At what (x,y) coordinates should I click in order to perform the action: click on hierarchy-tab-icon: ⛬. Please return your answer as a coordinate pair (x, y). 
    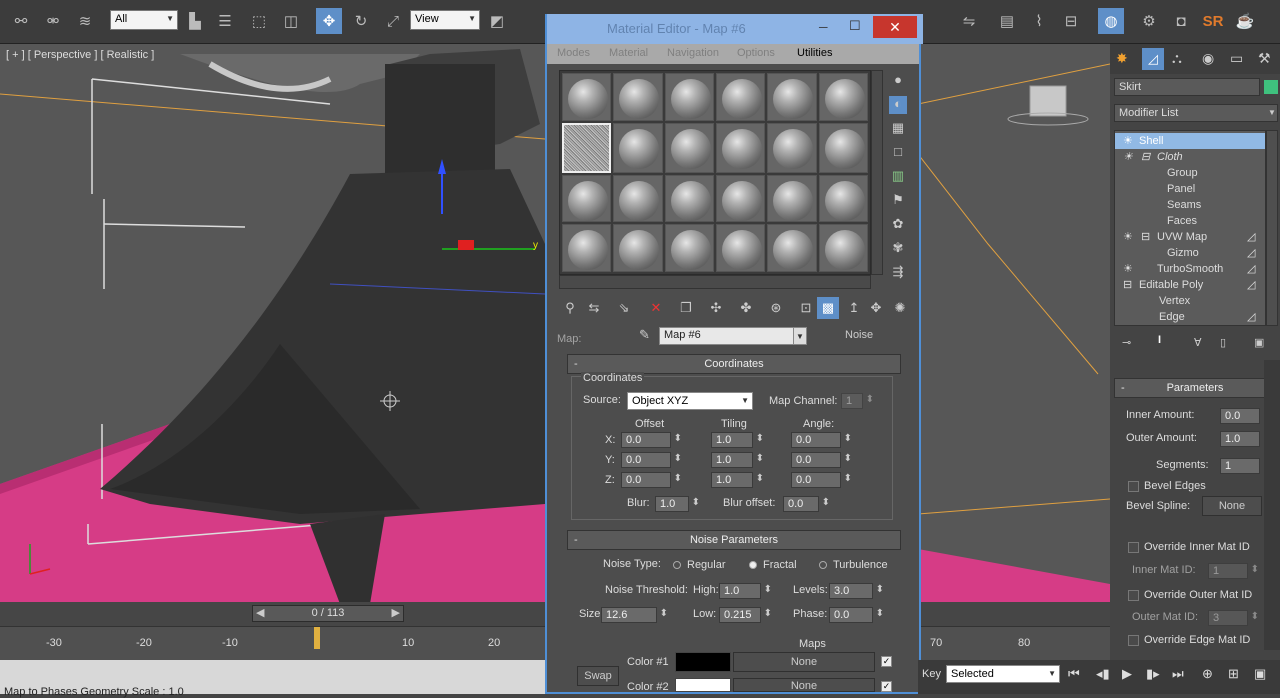
    Looking at the image, I should click on (1177, 58).